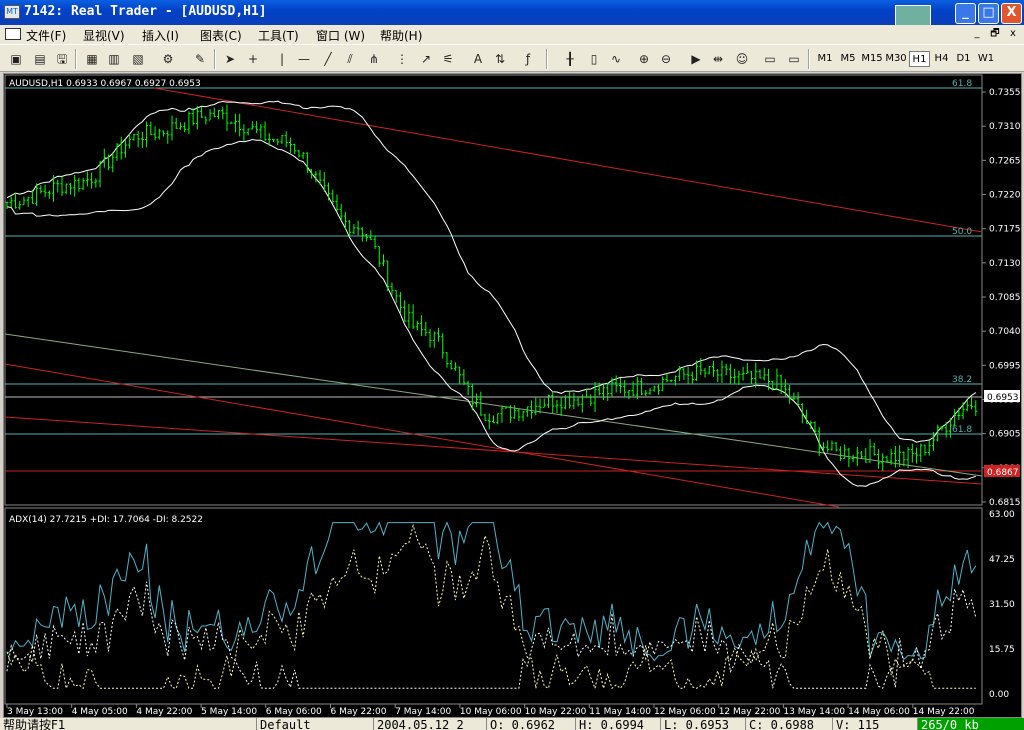  What do you see at coordinates (825, 59) in the screenshot?
I see `timeframe-m1-button: M1` at bounding box center [825, 59].